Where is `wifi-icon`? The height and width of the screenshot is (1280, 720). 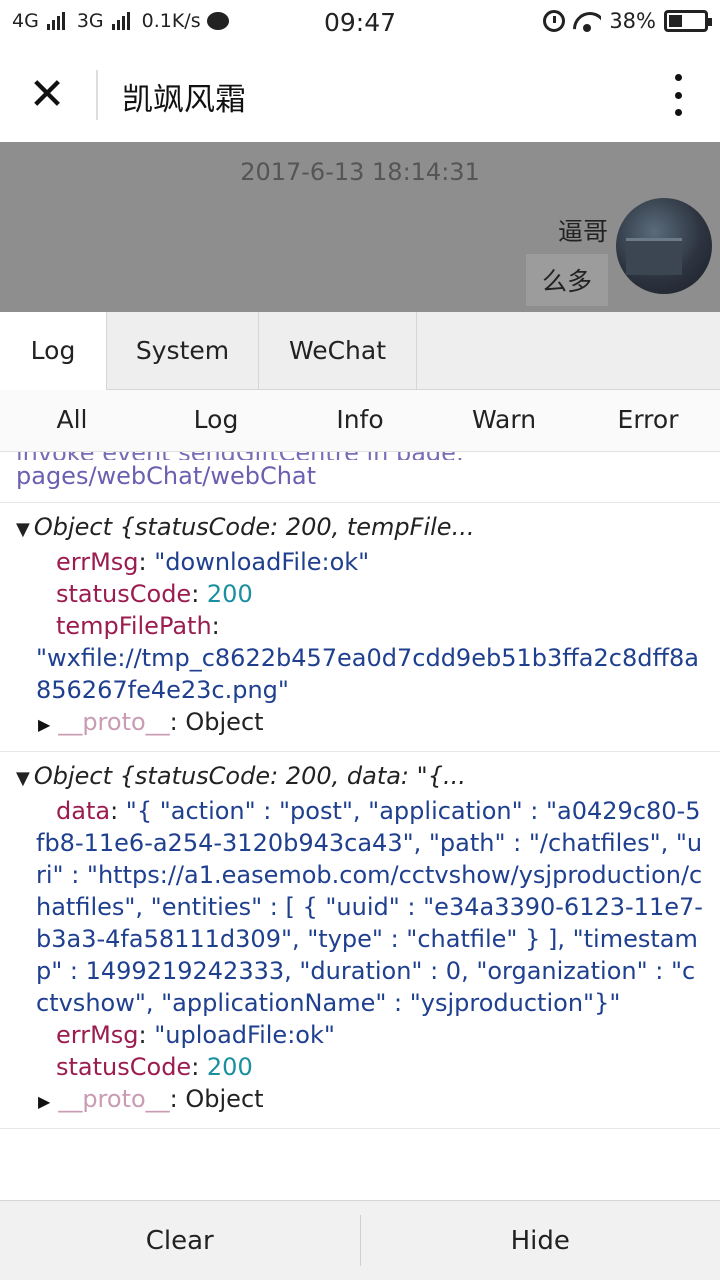 wifi-icon is located at coordinates (587, 21).